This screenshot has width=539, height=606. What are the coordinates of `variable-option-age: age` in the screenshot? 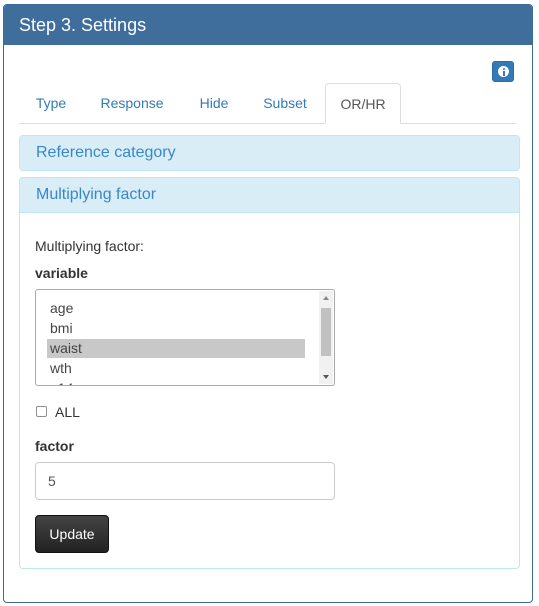 It's located at (176, 308).